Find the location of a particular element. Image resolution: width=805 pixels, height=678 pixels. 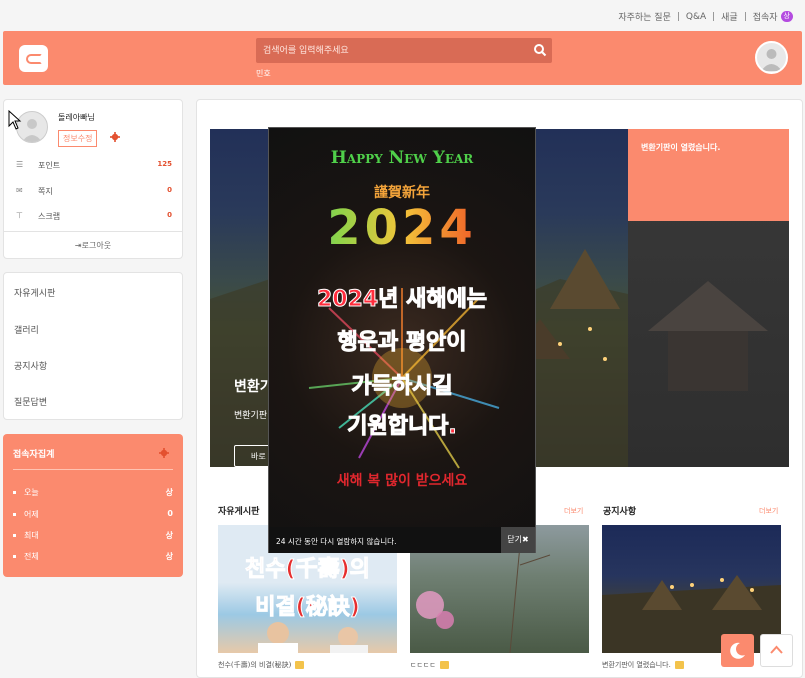

user-avatar is located at coordinates (771, 57).